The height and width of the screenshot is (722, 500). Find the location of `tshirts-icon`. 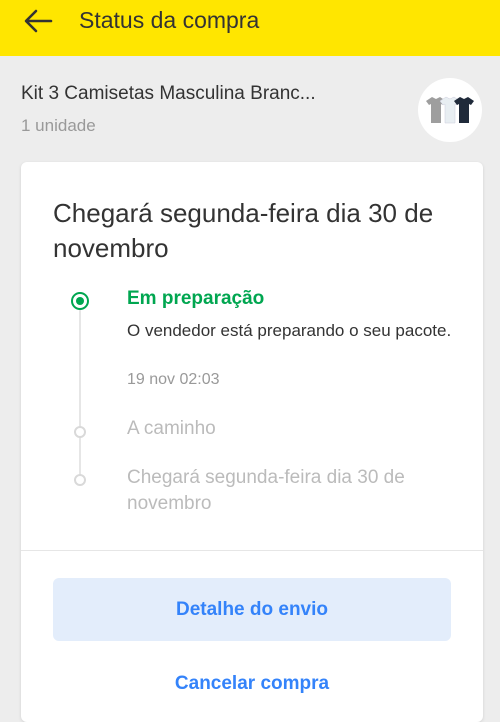

tshirts-icon is located at coordinates (450, 110).